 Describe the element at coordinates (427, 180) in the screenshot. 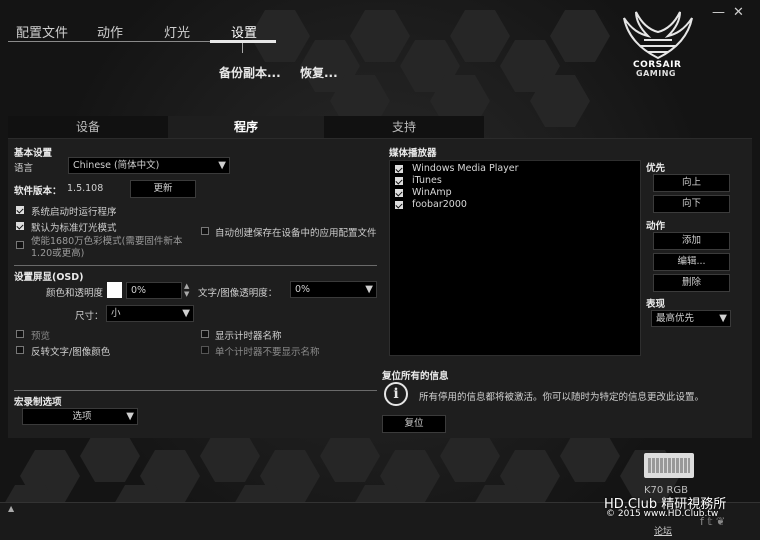

I see `media-label: iTunes` at that location.